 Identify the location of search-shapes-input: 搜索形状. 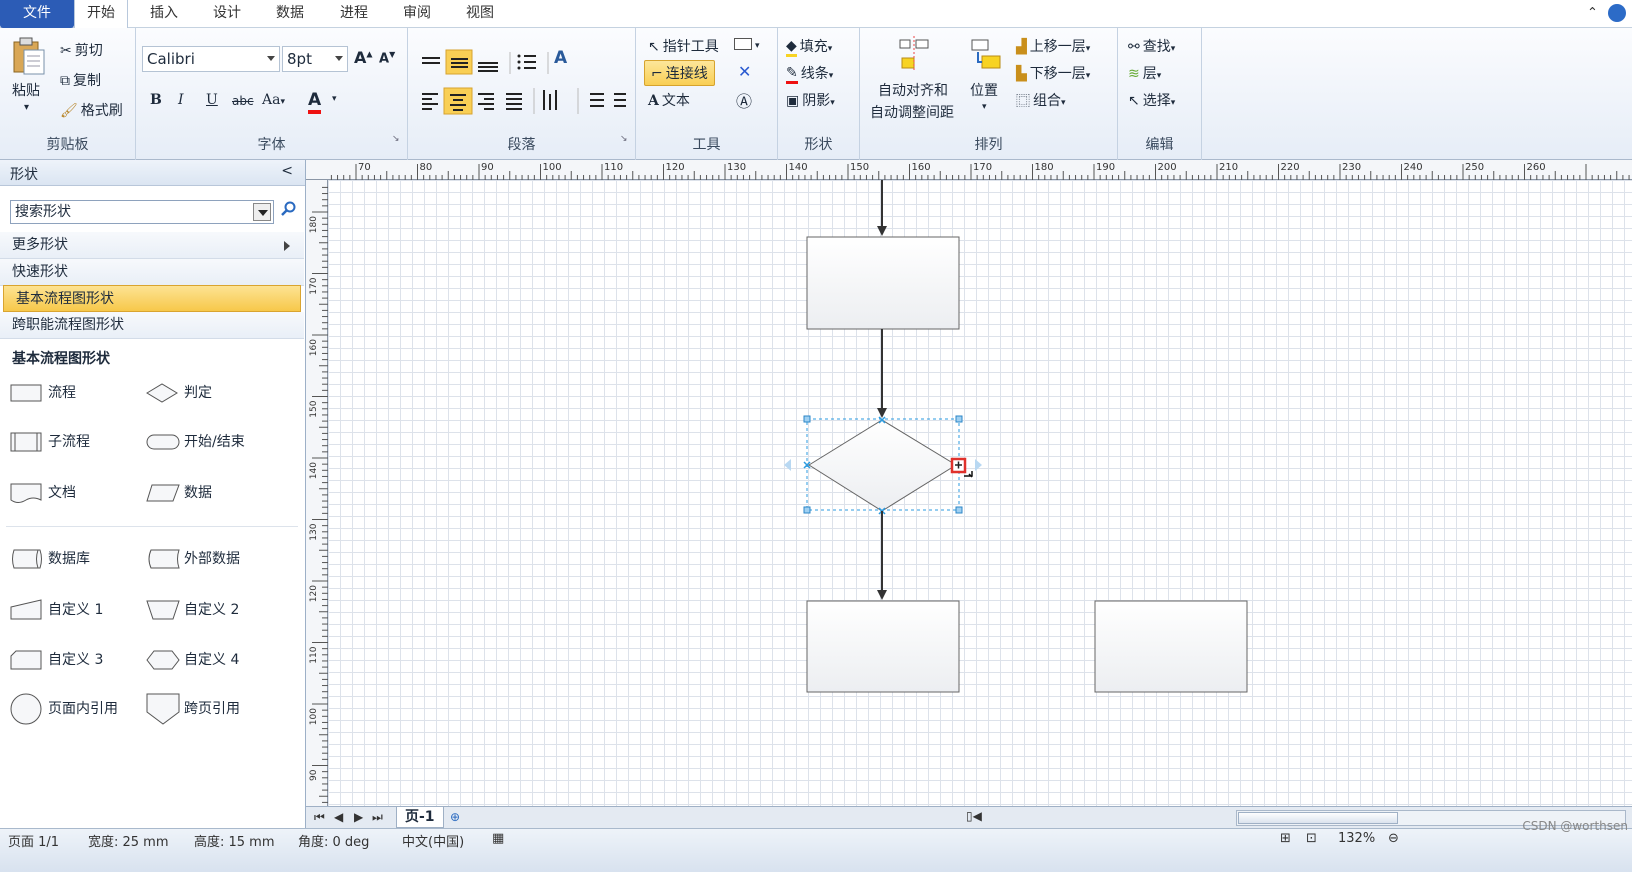
(142, 212).